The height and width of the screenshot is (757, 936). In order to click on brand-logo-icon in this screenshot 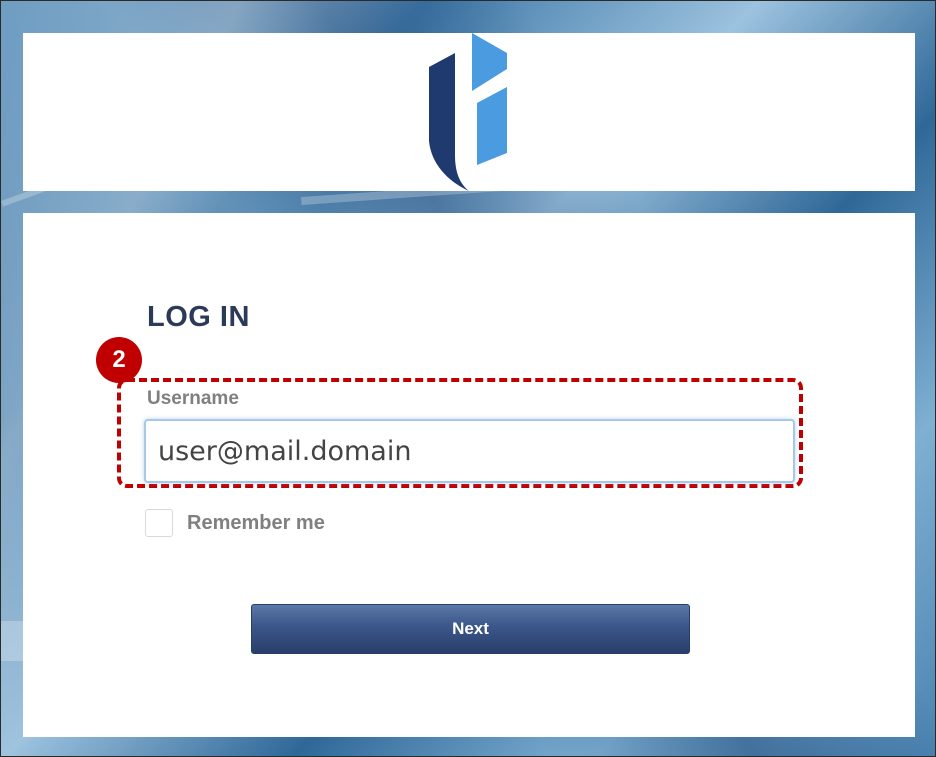, I will do `click(468, 112)`.